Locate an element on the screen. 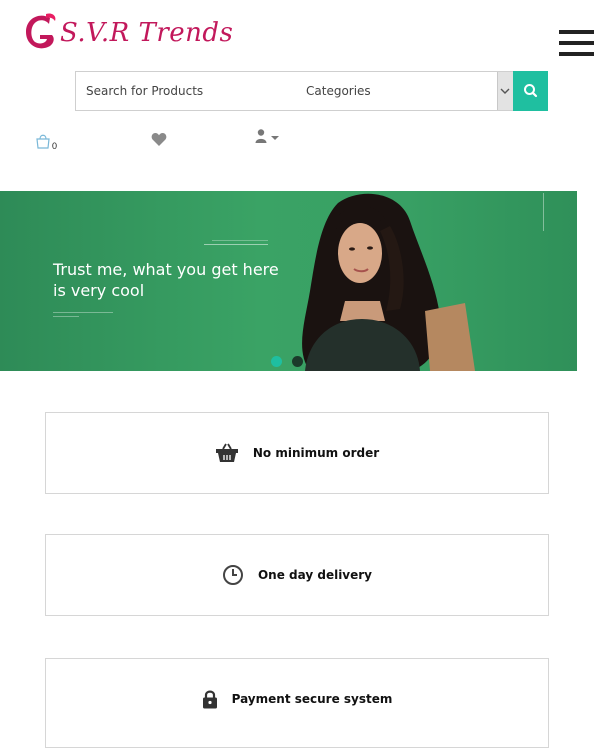 This screenshot has height=748, width=594. search-button is located at coordinates (530, 91).